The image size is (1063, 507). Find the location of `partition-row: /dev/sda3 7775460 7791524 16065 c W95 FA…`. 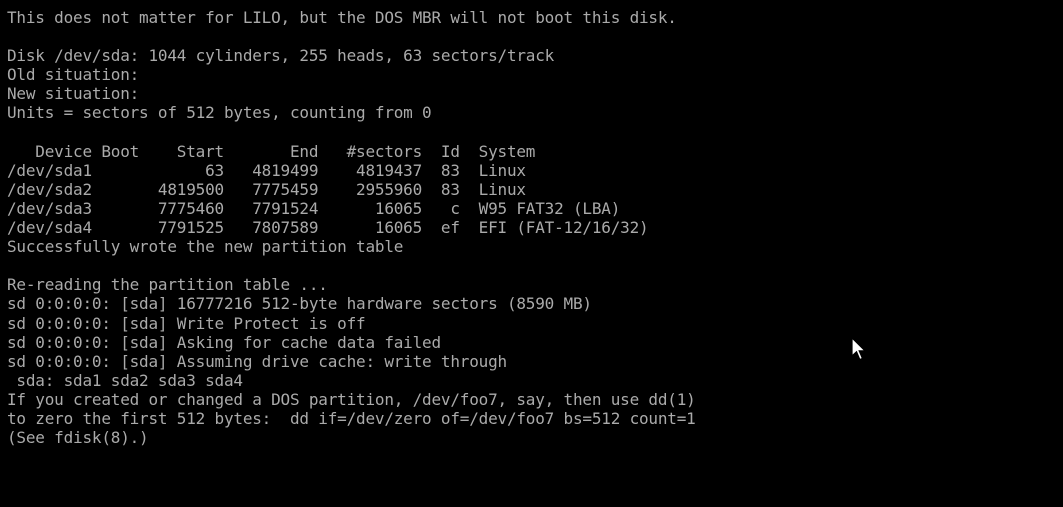

partition-row: /dev/sda3 7775460 7791524 16065 c W95 FA… is located at coordinates (314, 208).